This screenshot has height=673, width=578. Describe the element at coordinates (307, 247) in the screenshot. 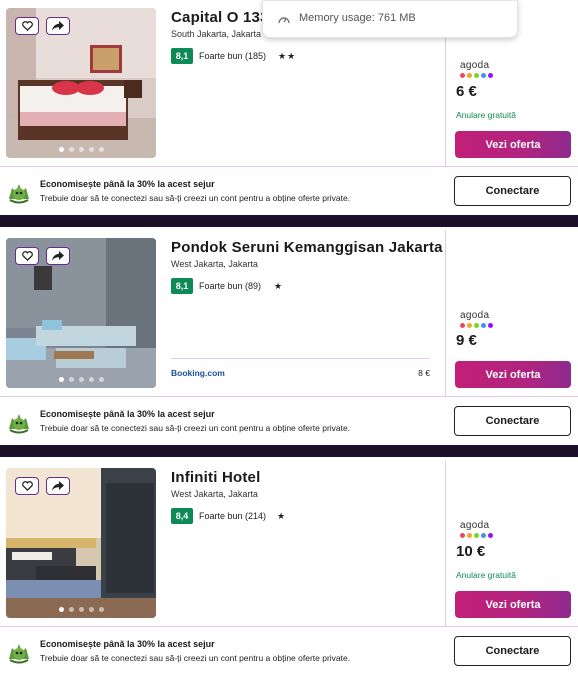

I see `hotel-name: Pondok Seruni Kemanggisan Jakarta` at that location.